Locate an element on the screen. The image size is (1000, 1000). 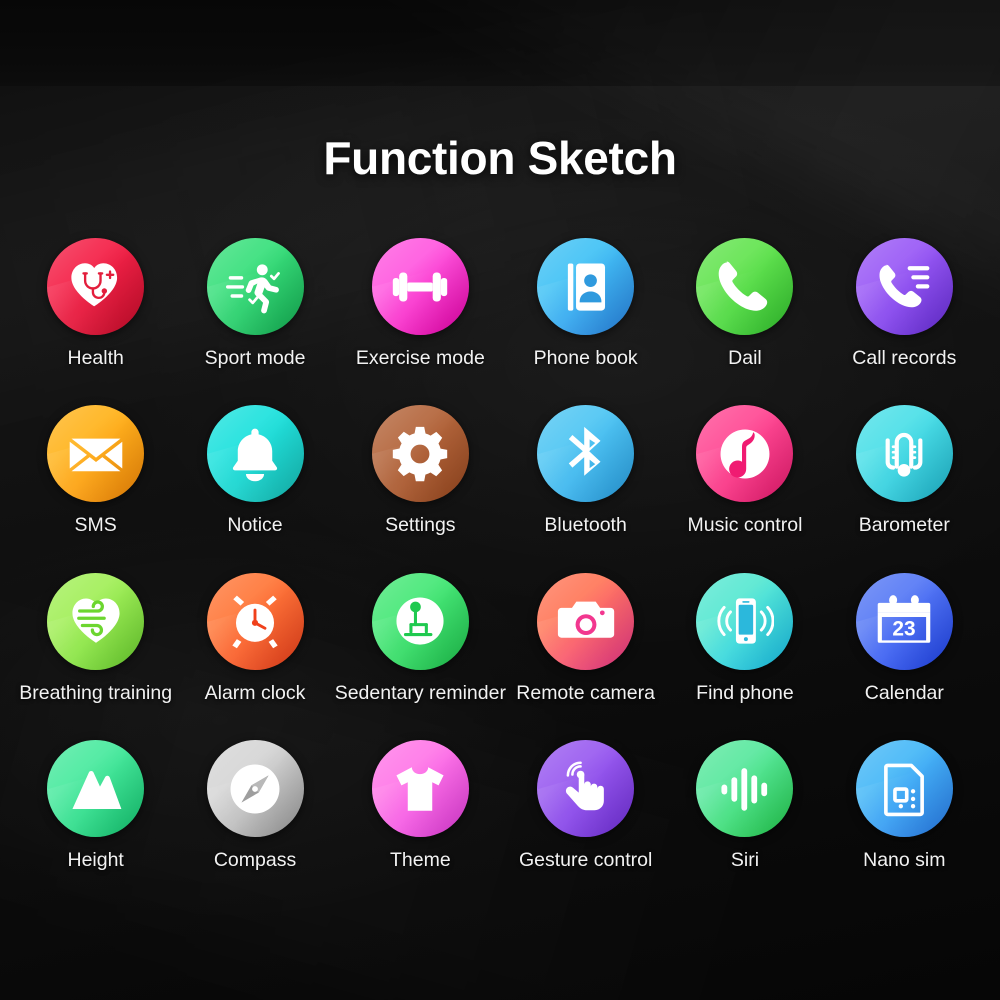
function-item: Compass is located at coordinates (254, 805).